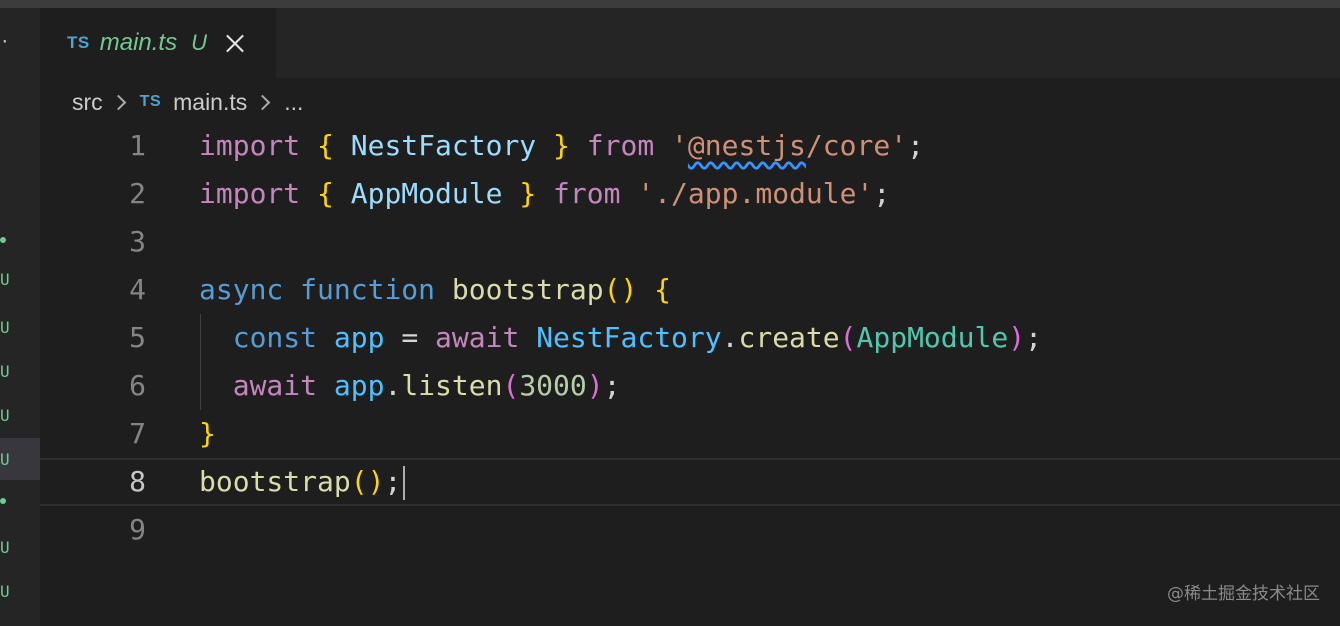 This screenshot has height=626, width=1340. I want to click on tab-bar: TS main.ts U, so click(690, 43).